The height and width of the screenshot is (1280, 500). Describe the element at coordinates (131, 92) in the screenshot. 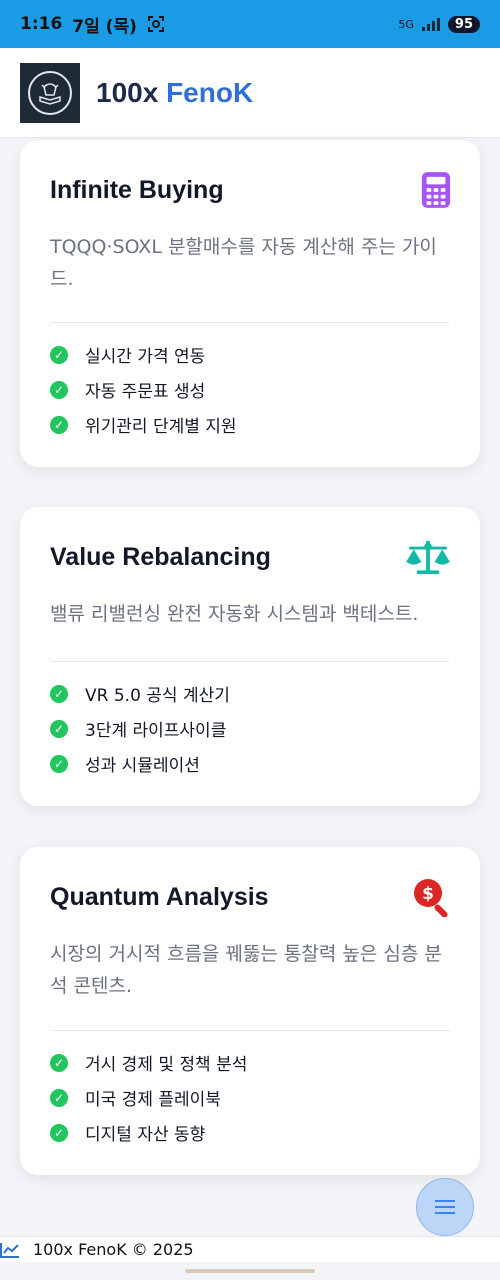

I see `brand-prefix: 100x` at that location.